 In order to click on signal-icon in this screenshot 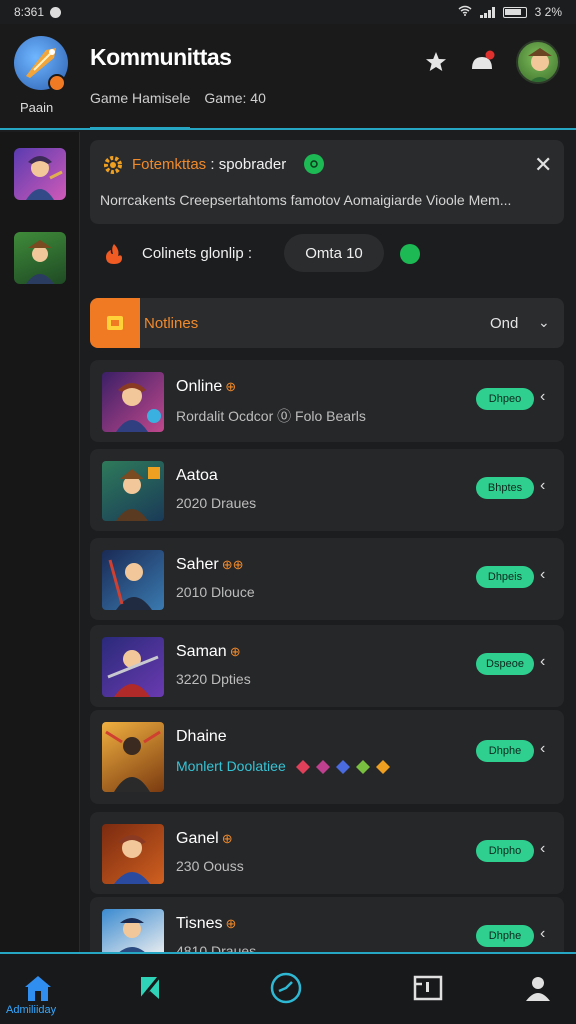, I will do `click(487, 12)`.